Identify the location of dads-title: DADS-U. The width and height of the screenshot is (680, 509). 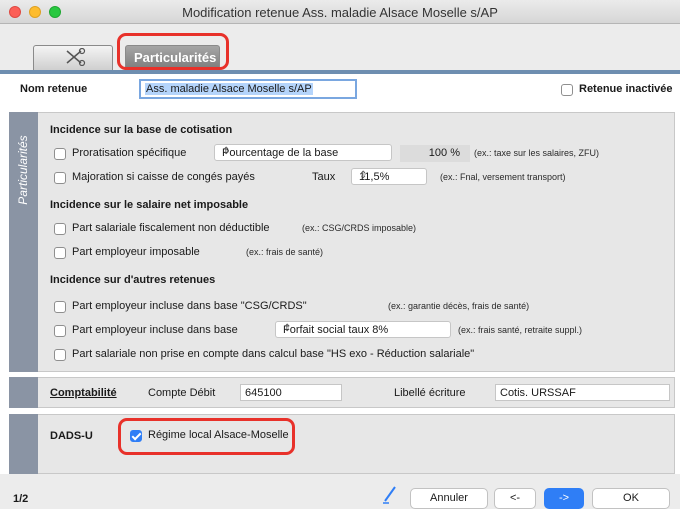
(71, 436).